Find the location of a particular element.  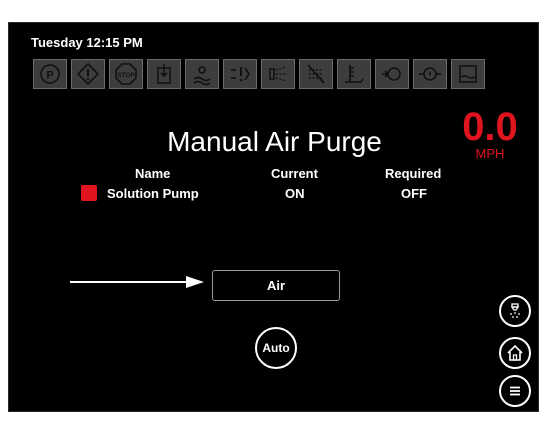

svg-text: STOP is located at coordinates (126, 75).